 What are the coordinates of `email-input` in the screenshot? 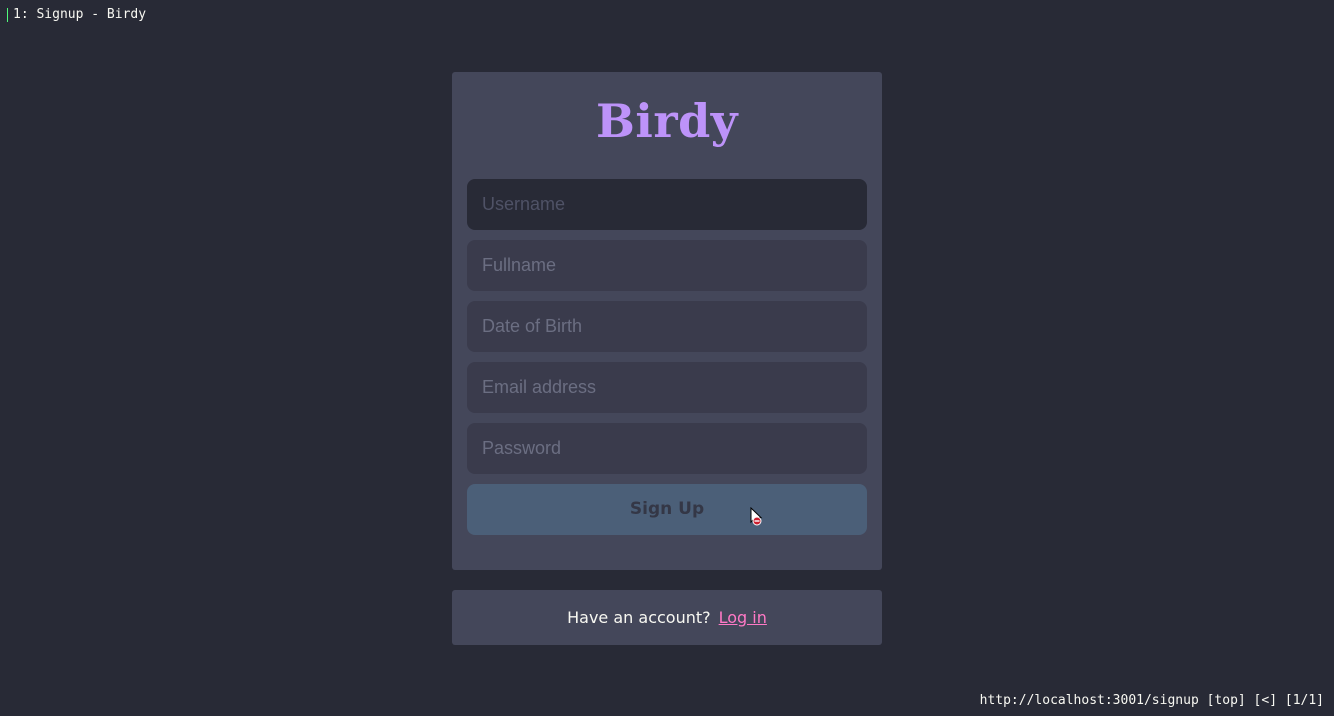 It's located at (667, 387).